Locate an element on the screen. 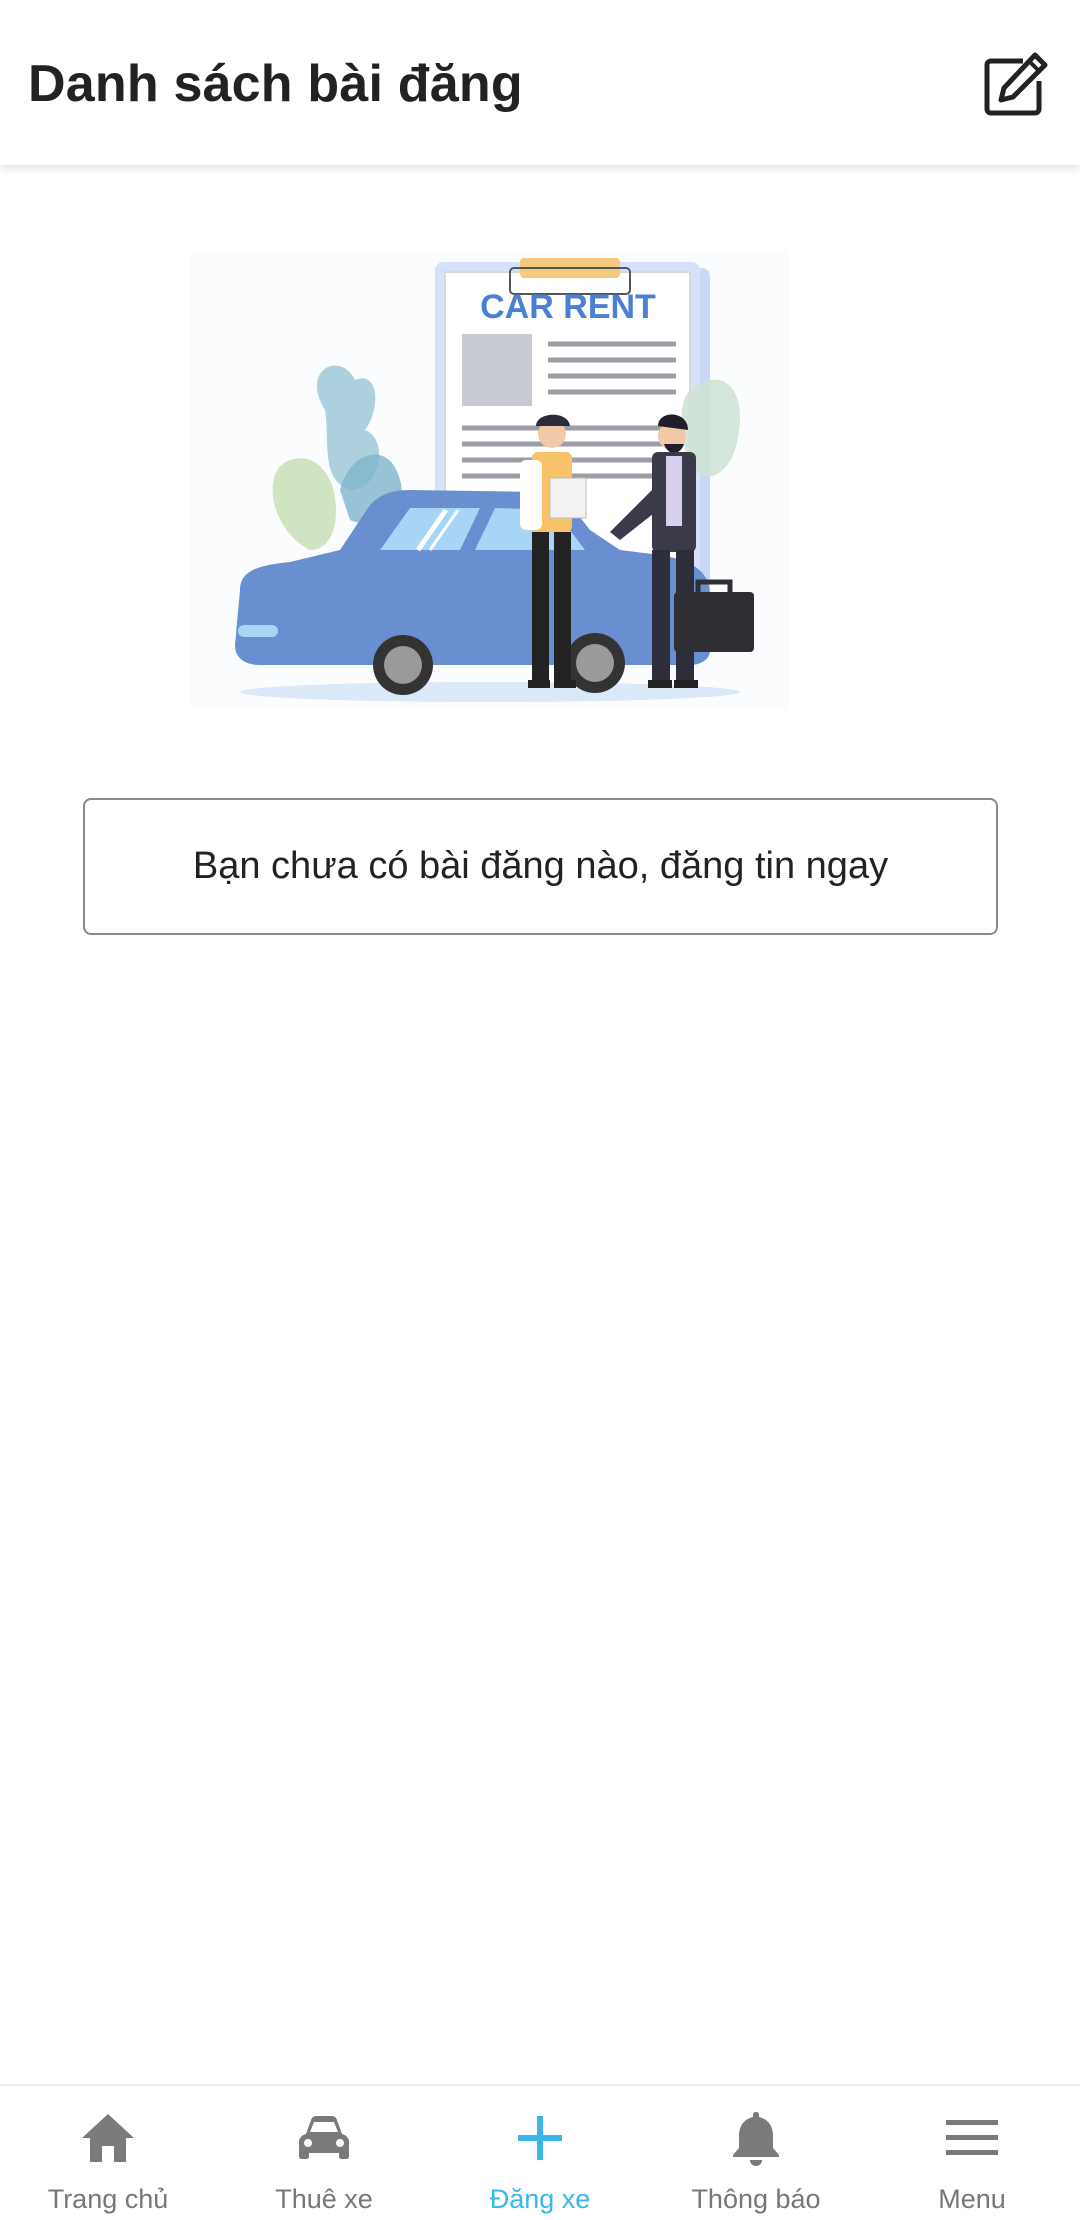 This screenshot has height=2220, width=1080. car-icon is located at coordinates (324, 2138).